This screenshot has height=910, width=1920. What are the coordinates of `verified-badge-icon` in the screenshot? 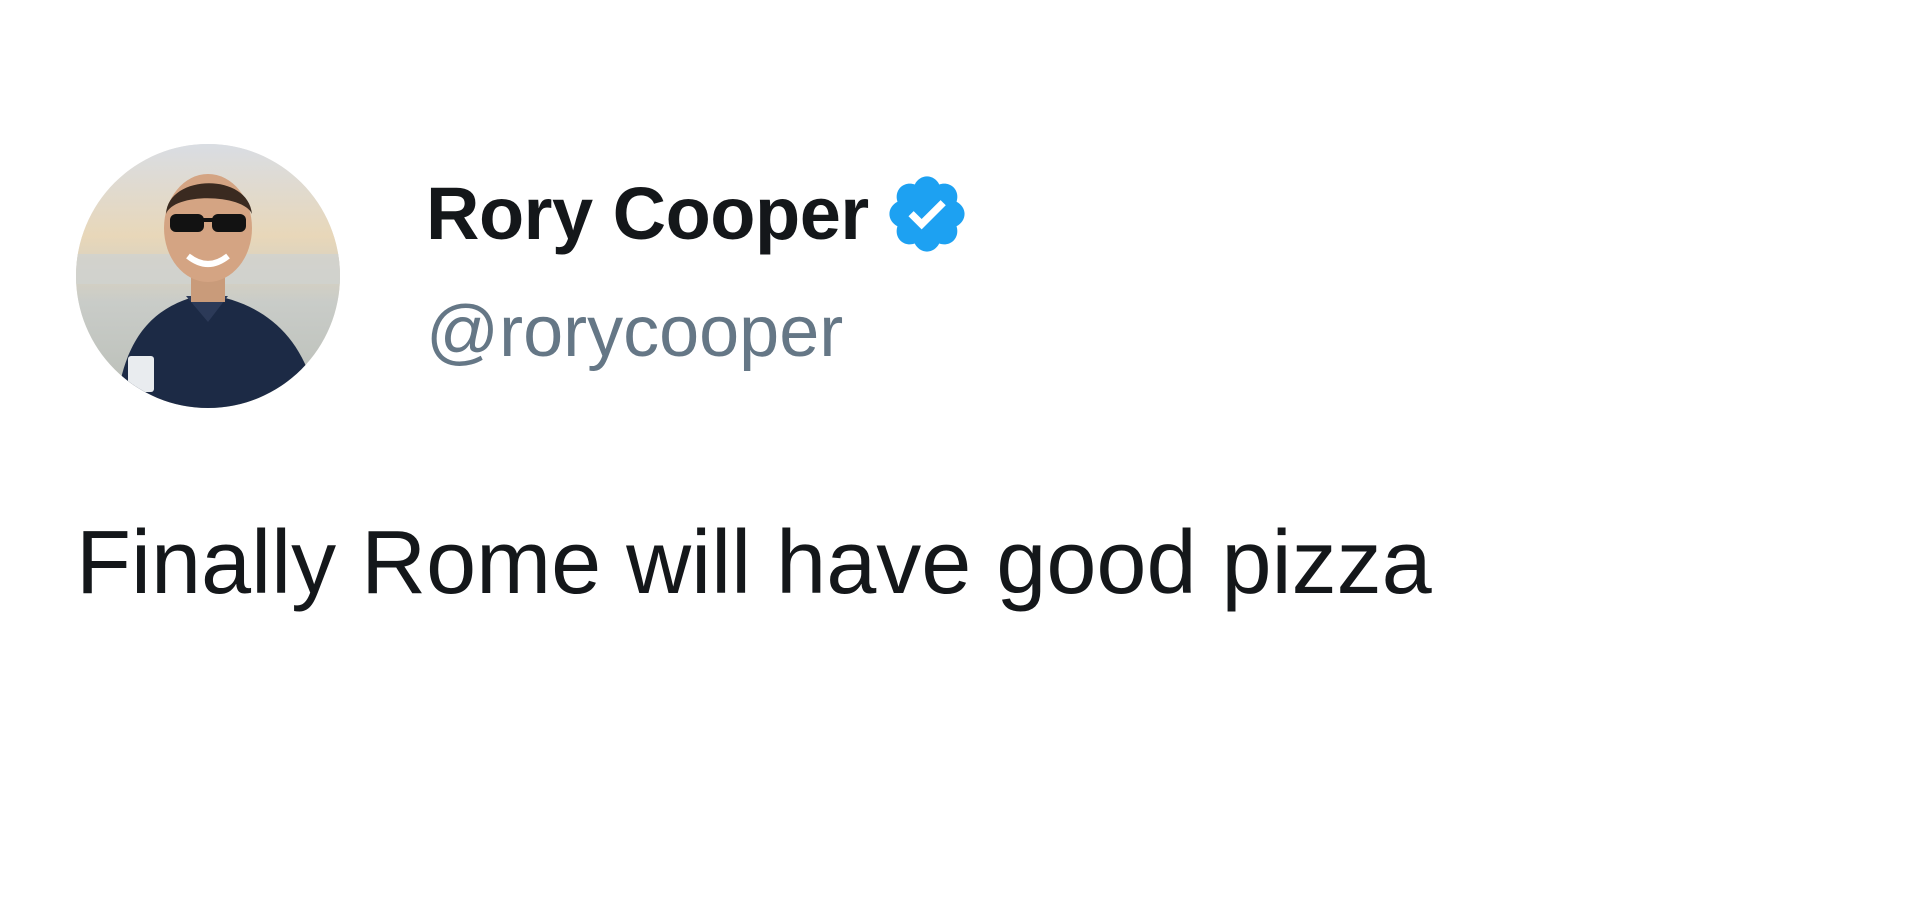 It's located at (927, 214).